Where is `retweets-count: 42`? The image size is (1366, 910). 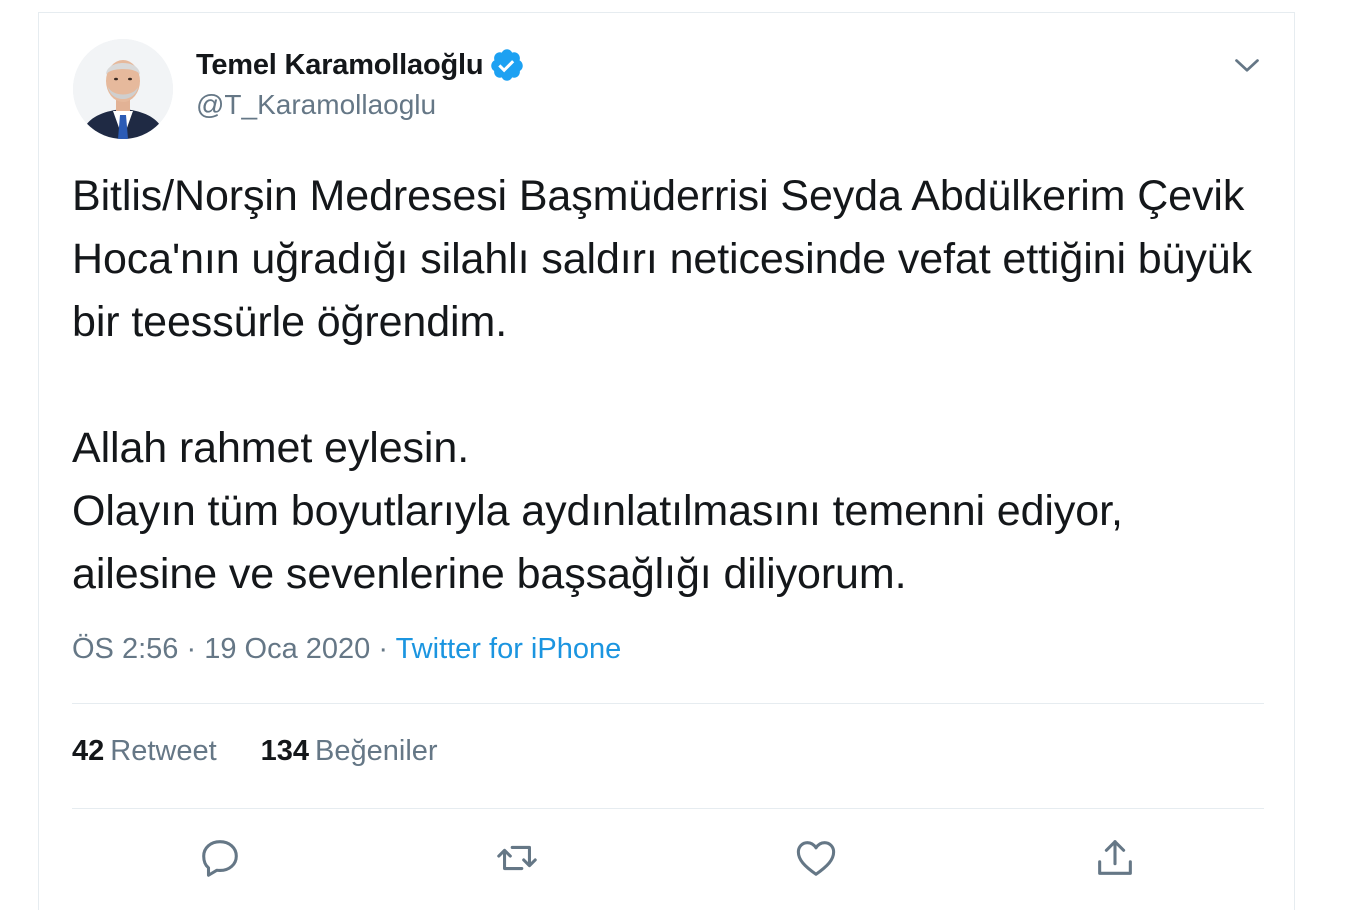
retweets-count: 42 is located at coordinates (88, 751).